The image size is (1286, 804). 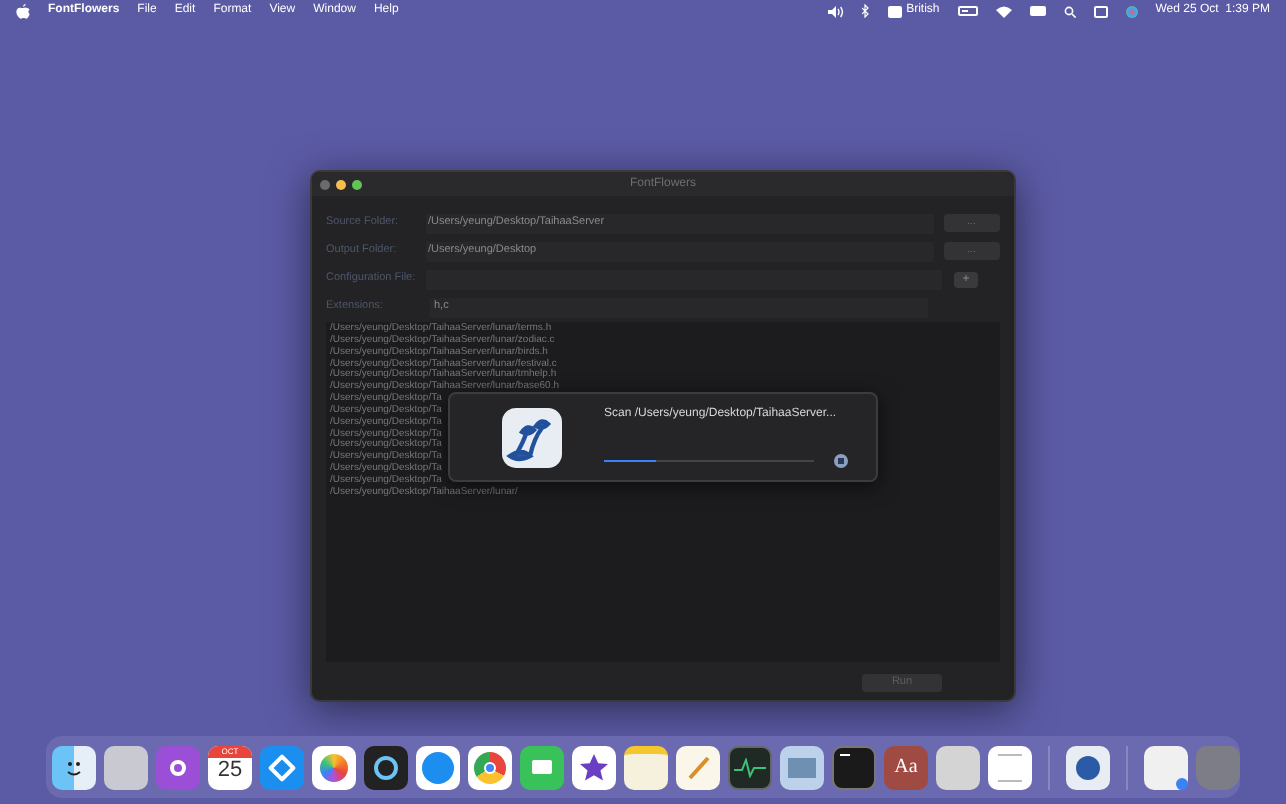 What do you see at coordinates (836, 11) in the screenshot?
I see `volume-icon` at bounding box center [836, 11].